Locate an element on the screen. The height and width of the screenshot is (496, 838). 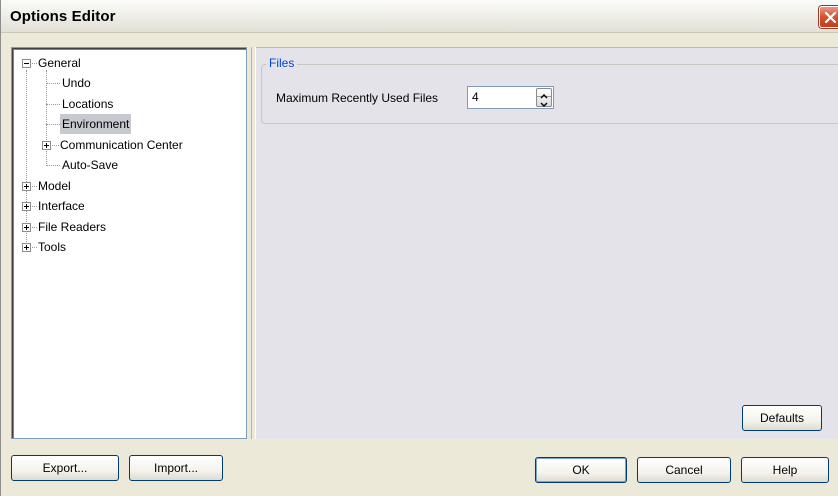
collapse-icon is located at coordinates (26, 63).